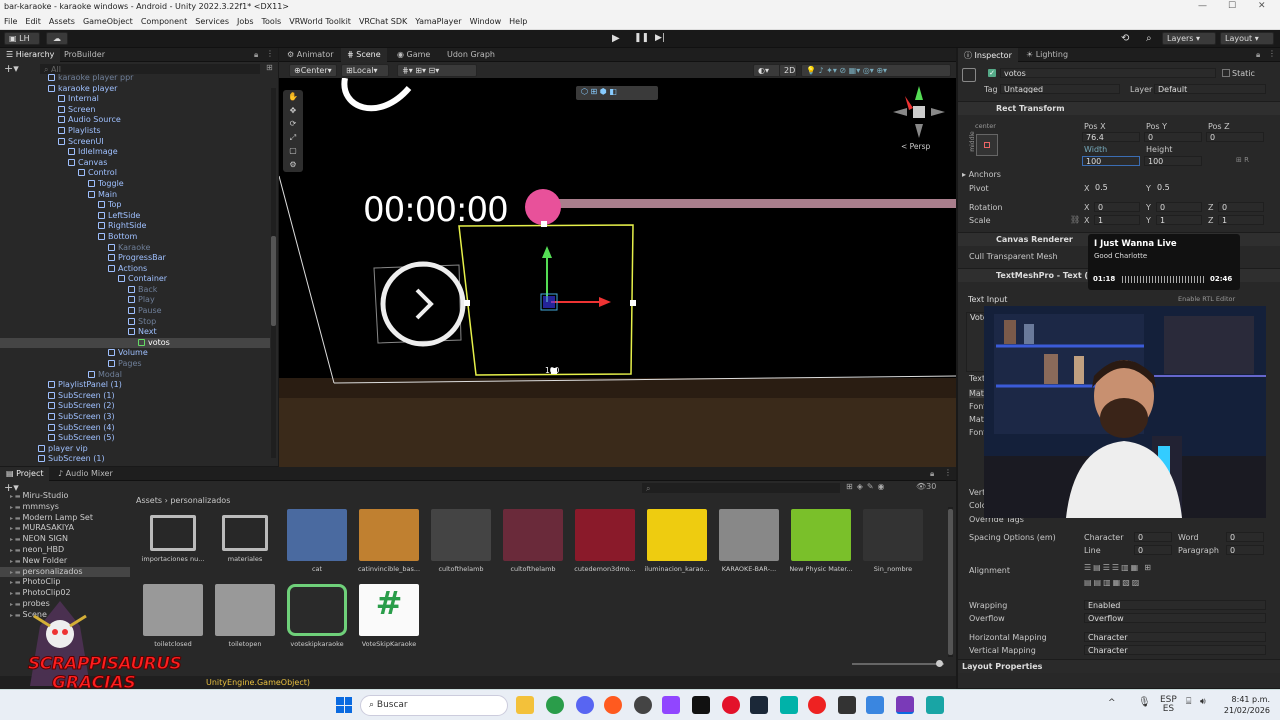 The height and width of the screenshot is (720, 1280). I want to click on hierarchy-scrollbar, so click(273, 273).